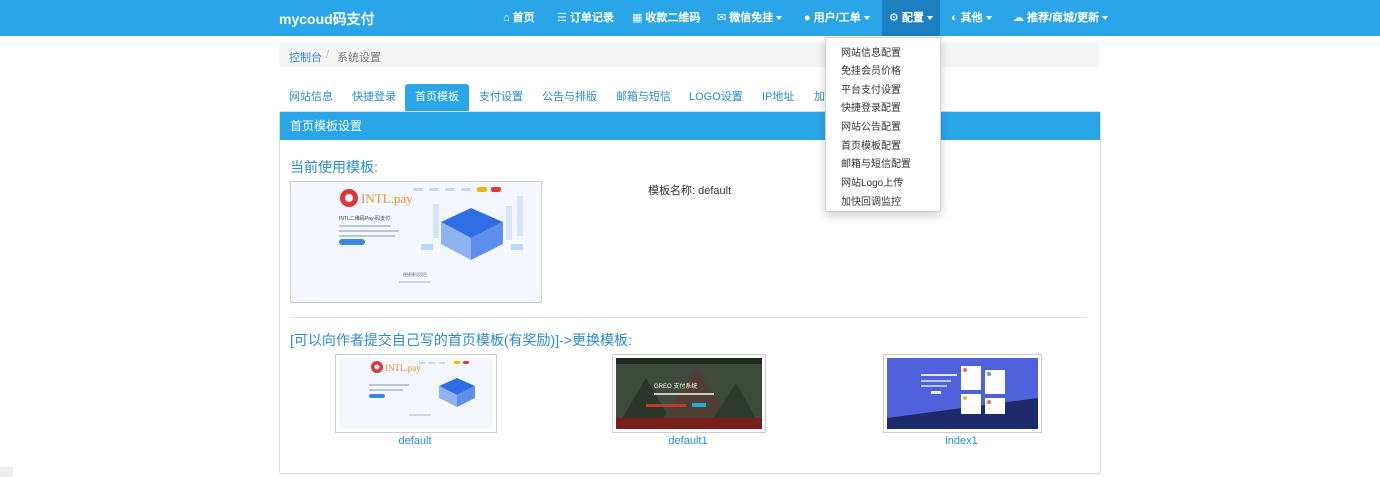 The width and height of the screenshot is (1380, 477). I want to click on template-thumb-default1: GREO 支付系统, so click(689, 393).